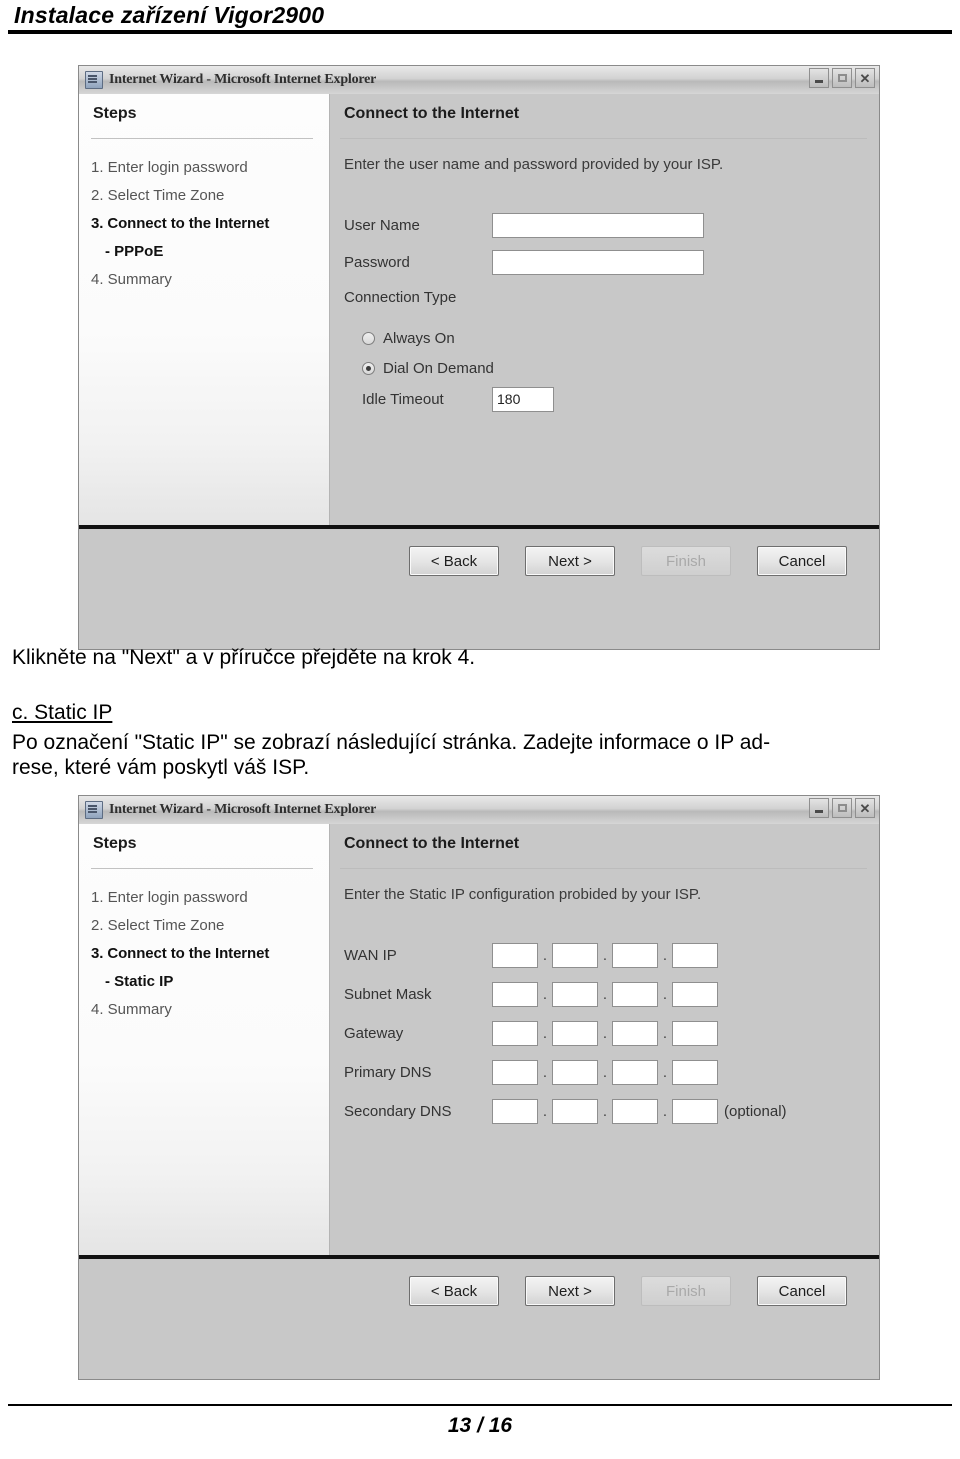 The image size is (960, 1459). I want to click on header-rule, so click(480, 32).